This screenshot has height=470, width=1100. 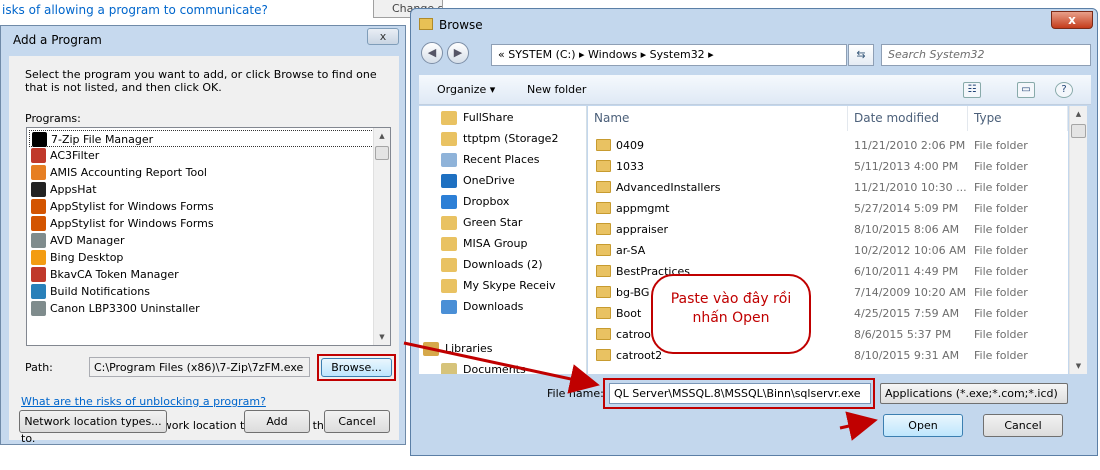 What do you see at coordinates (861, 55) in the screenshot?
I see `refresh-icon: ⇆` at bounding box center [861, 55].